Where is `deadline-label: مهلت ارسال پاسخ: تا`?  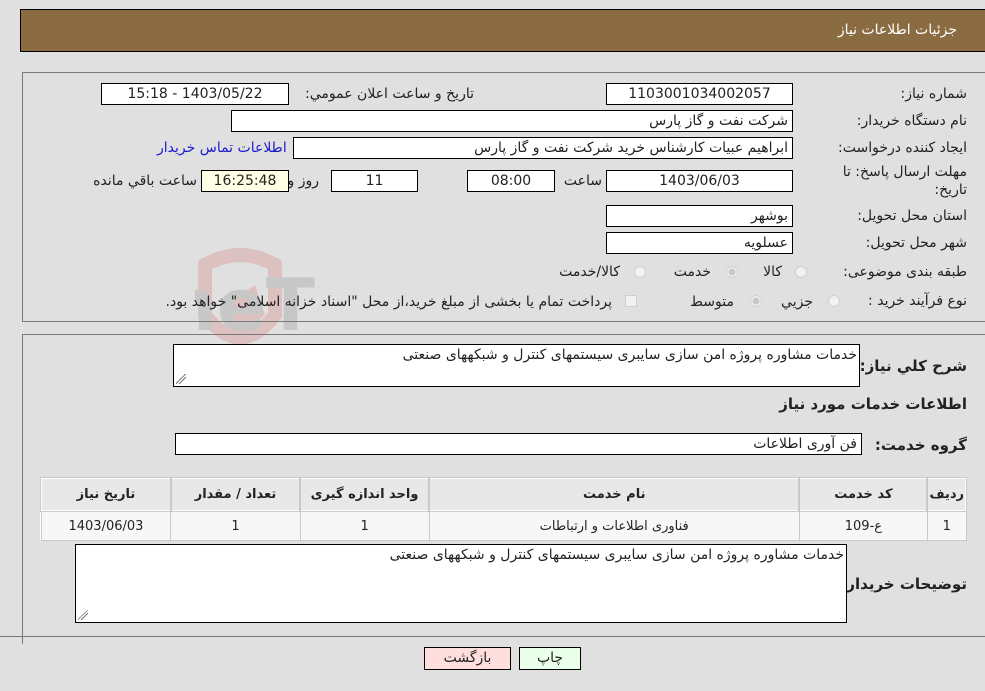
deadline-label: مهلت ارسال پاسخ: تا is located at coordinates (904, 172).